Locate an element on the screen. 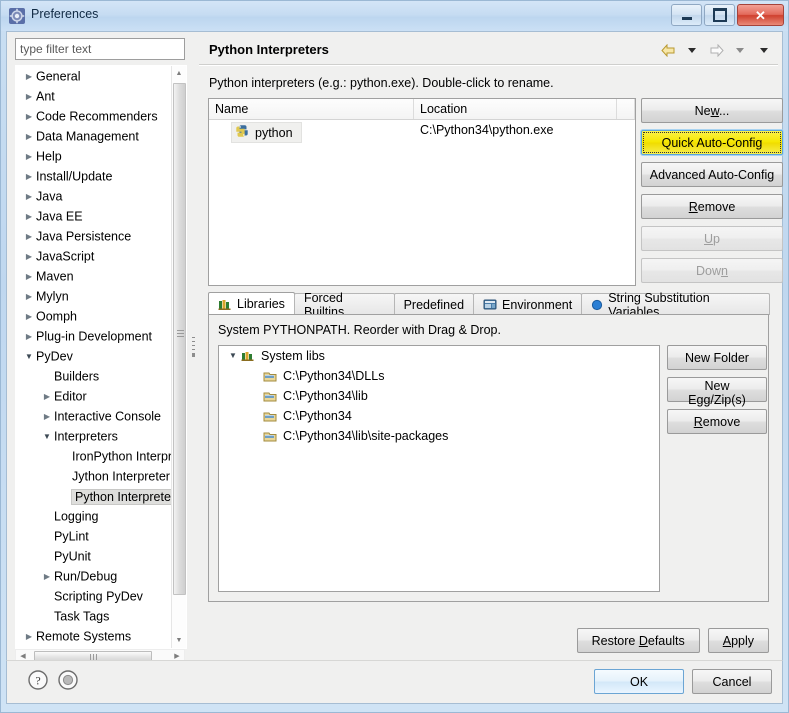 This screenshot has width=789, height=713. sidebar-item-general: ▶ General is located at coordinates (94, 76).